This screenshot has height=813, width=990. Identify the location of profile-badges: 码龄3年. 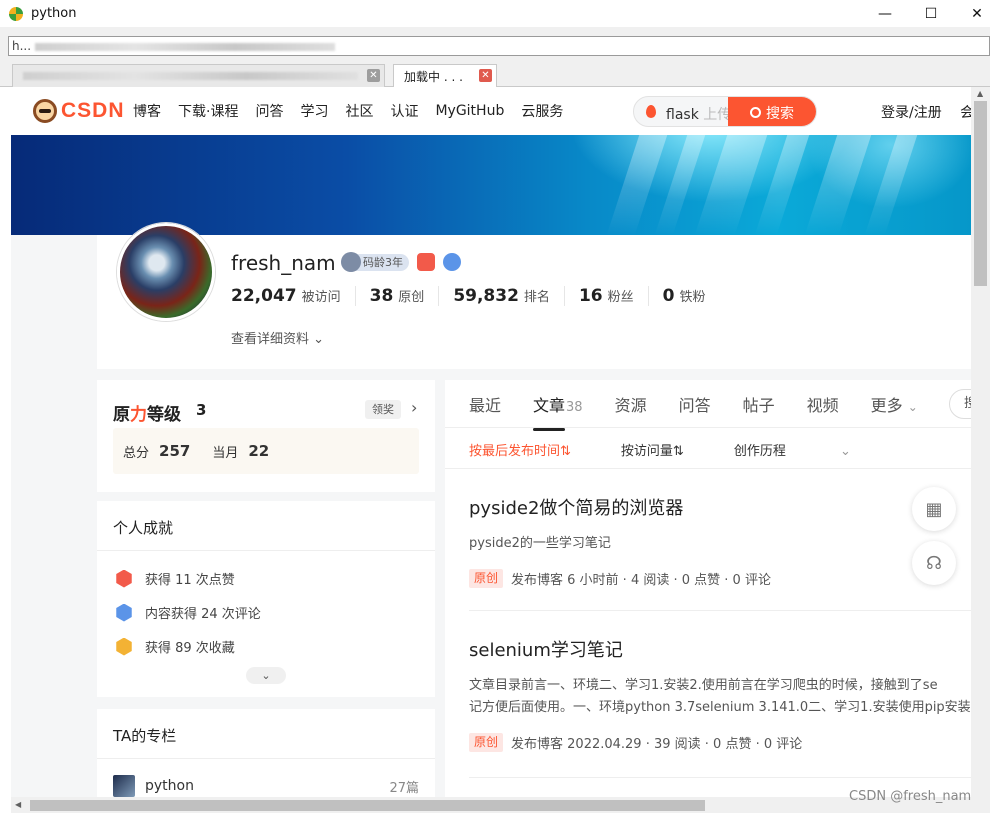
(401, 261).